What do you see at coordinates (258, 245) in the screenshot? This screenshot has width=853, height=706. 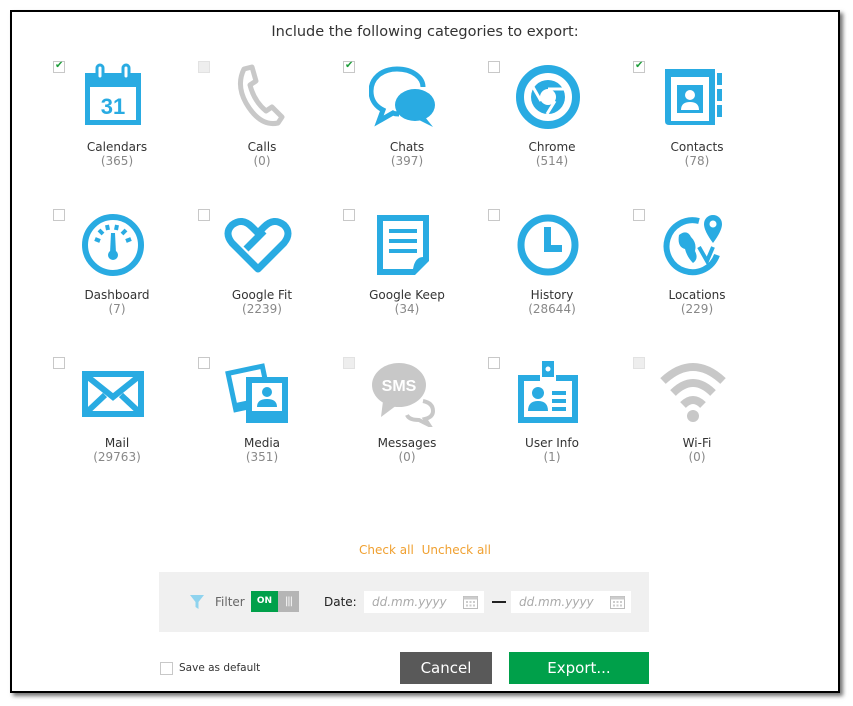 I see `heart-icon` at bounding box center [258, 245].